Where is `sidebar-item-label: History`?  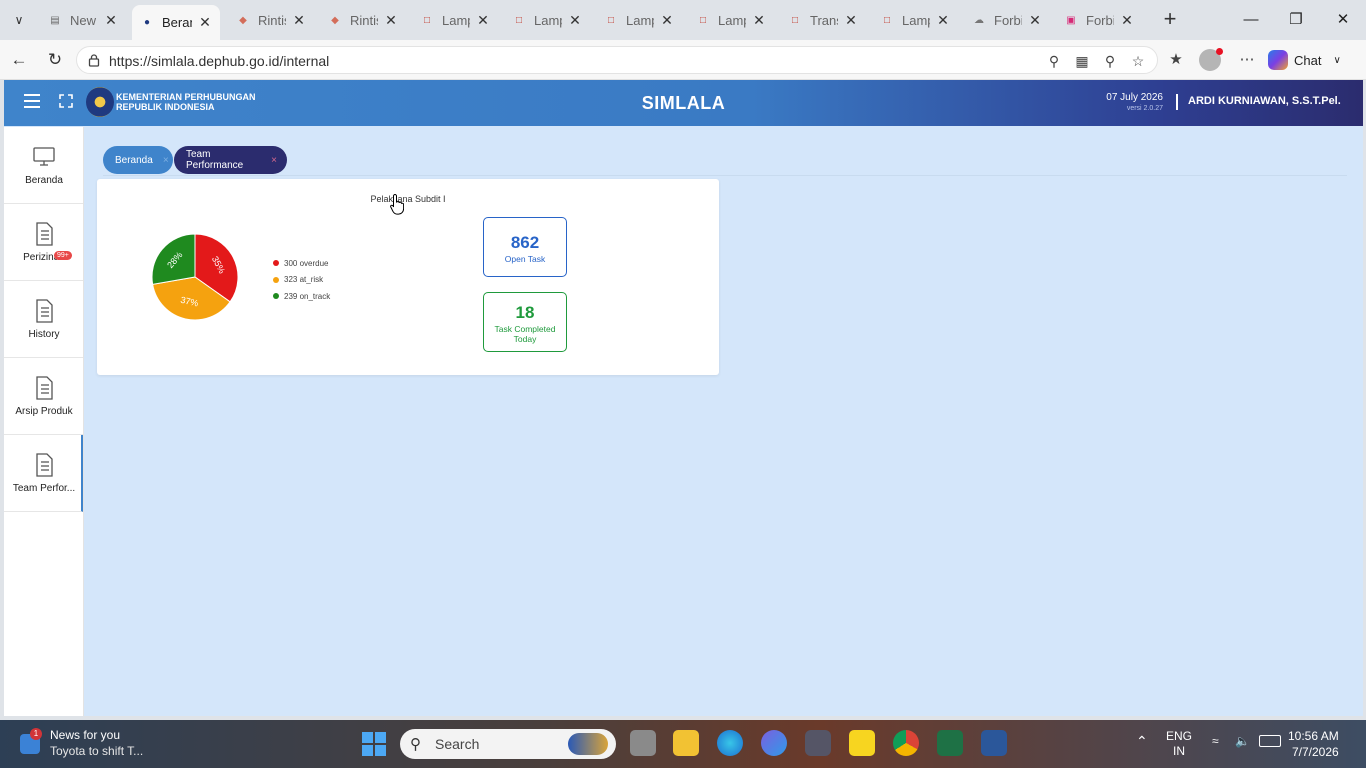
sidebar-item-label: History is located at coordinates (44, 334).